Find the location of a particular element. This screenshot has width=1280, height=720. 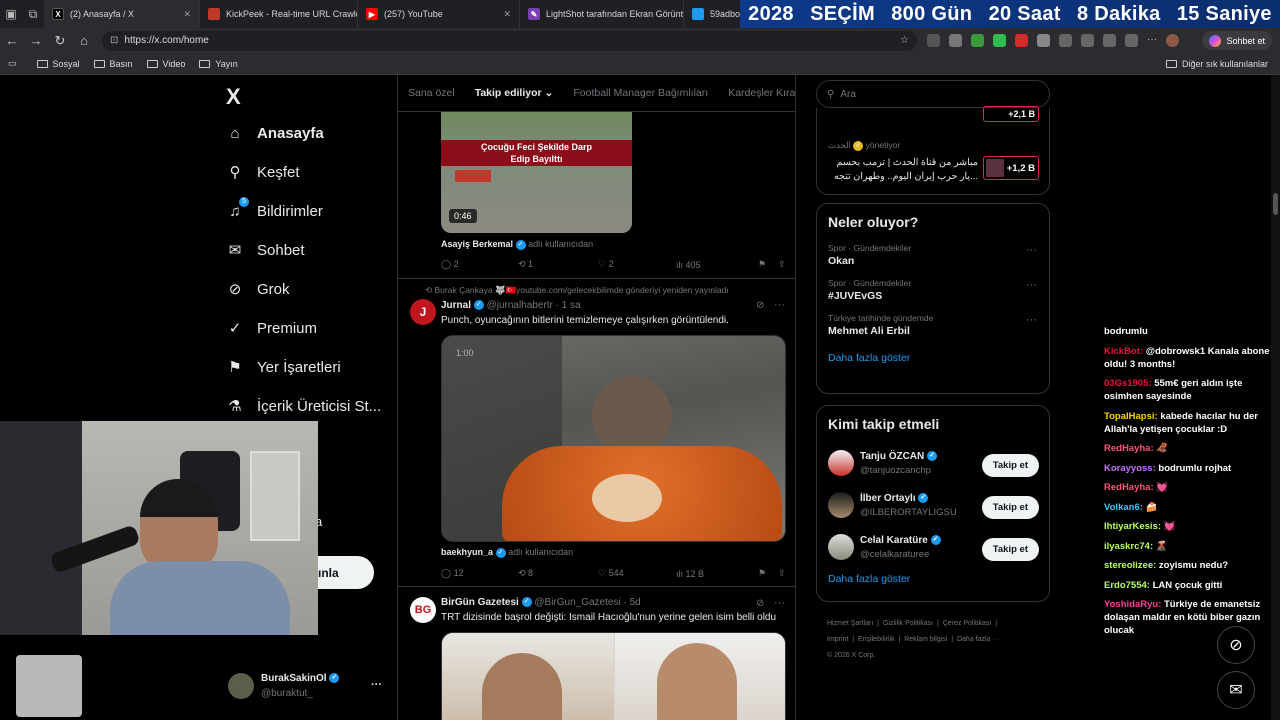

copilot-chat-button: Sohbet et is located at coordinates (1237, 40).